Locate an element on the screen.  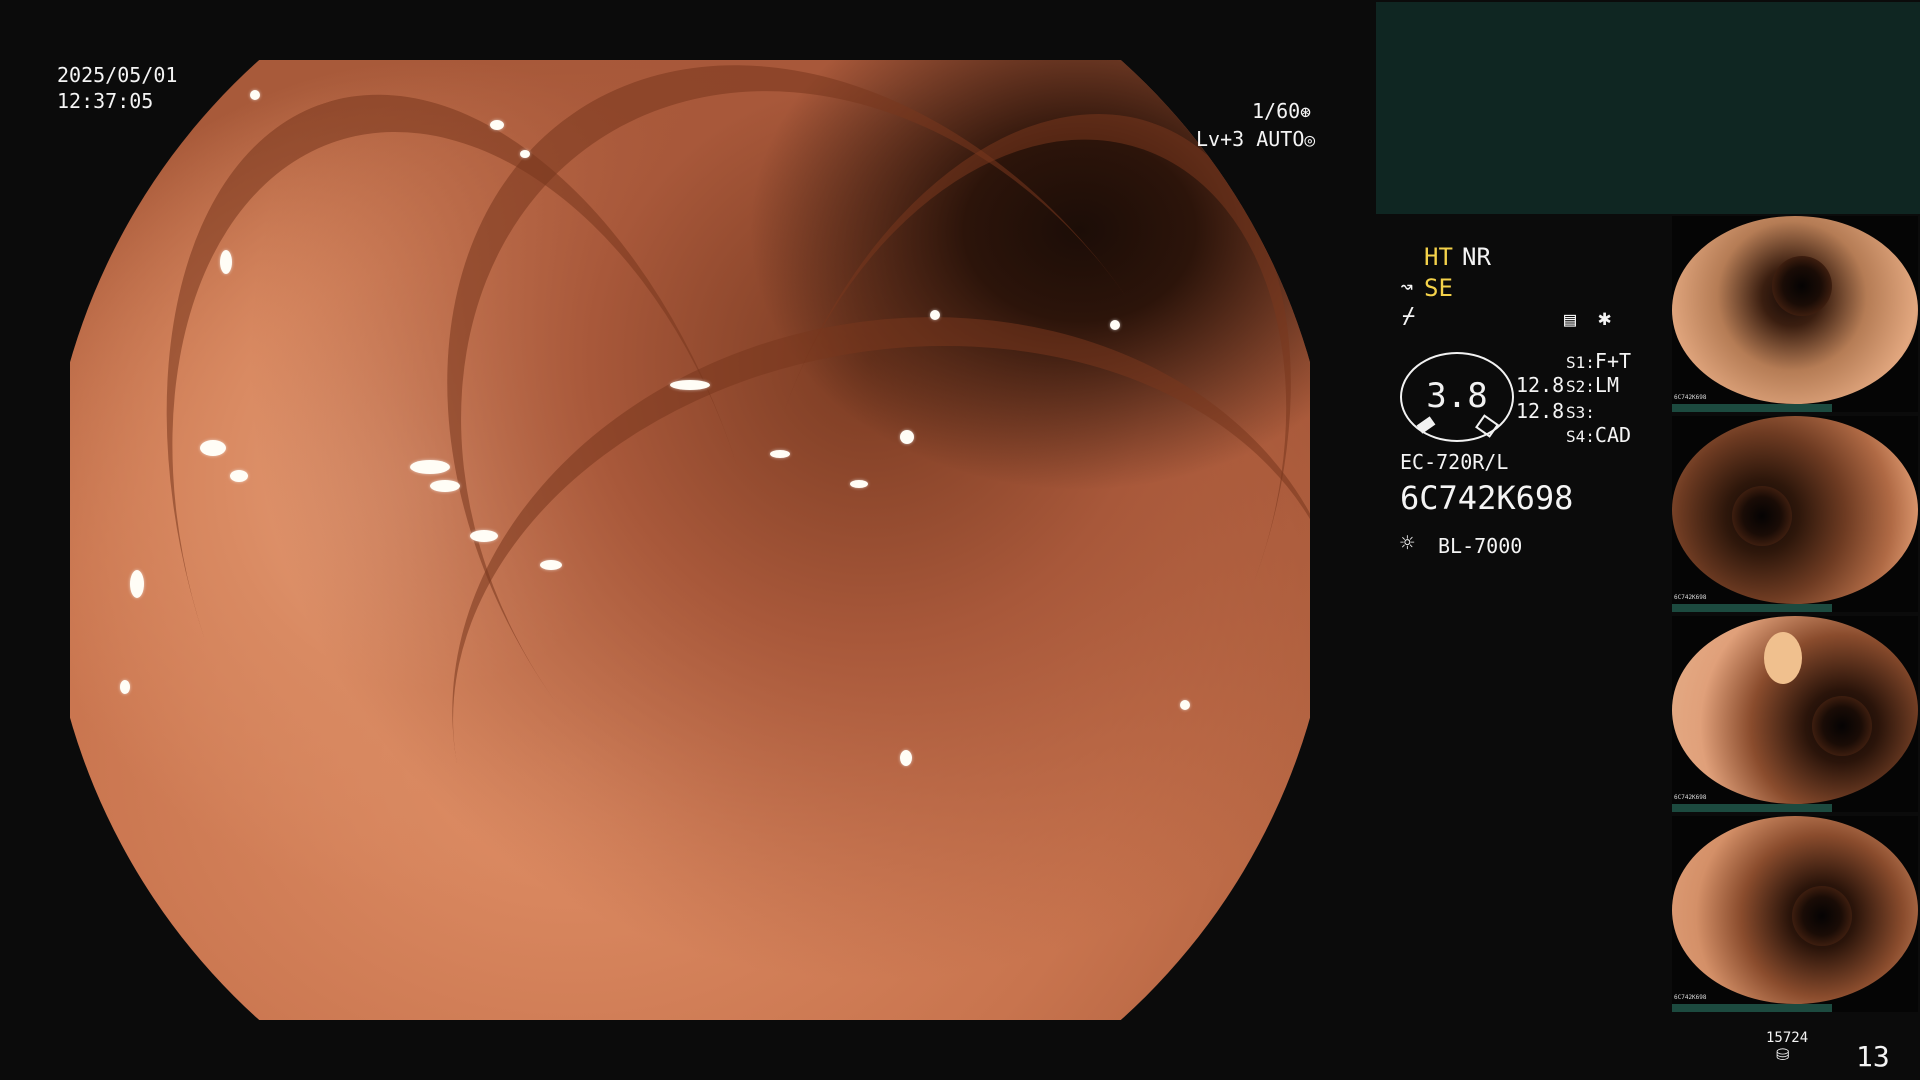
ht-indicator: HT is located at coordinates (1438, 257).